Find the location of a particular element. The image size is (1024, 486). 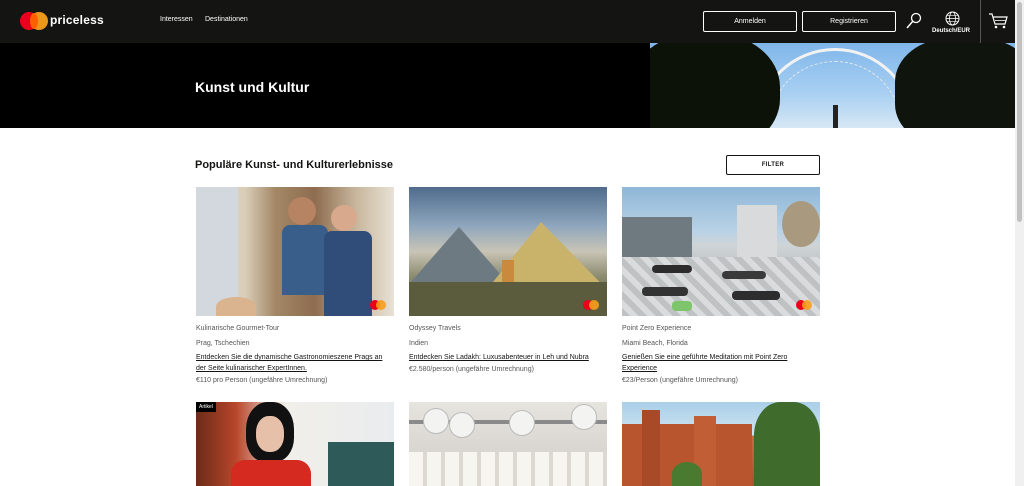

section-title: Populäre Kunst- und Kulturerlebnisse is located at coordinates (294, 165).